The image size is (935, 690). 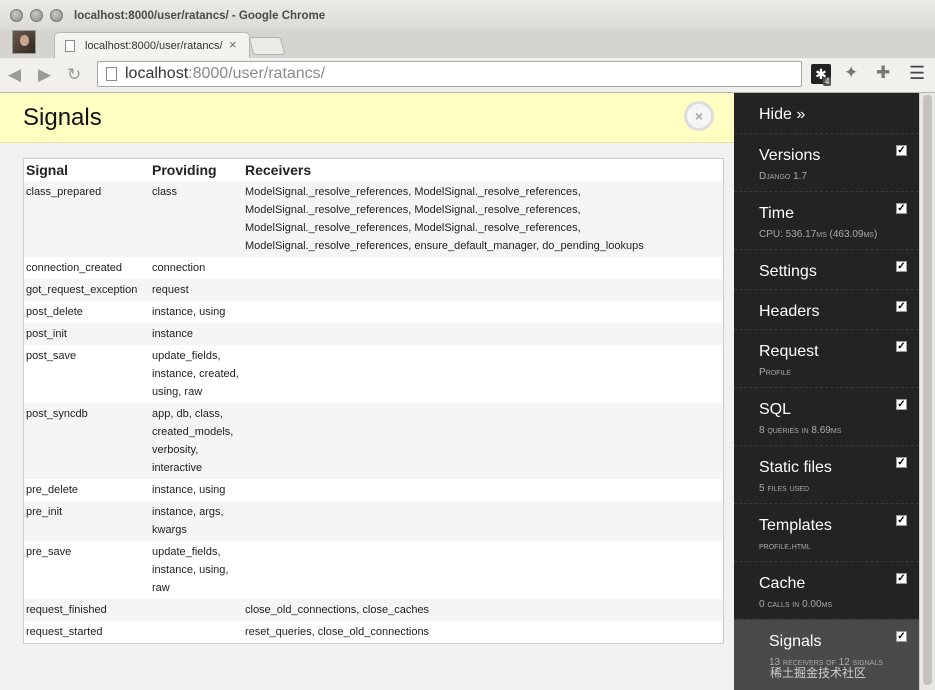 I want to click on tab-close-icon: ×, so click(x=233, y=44).